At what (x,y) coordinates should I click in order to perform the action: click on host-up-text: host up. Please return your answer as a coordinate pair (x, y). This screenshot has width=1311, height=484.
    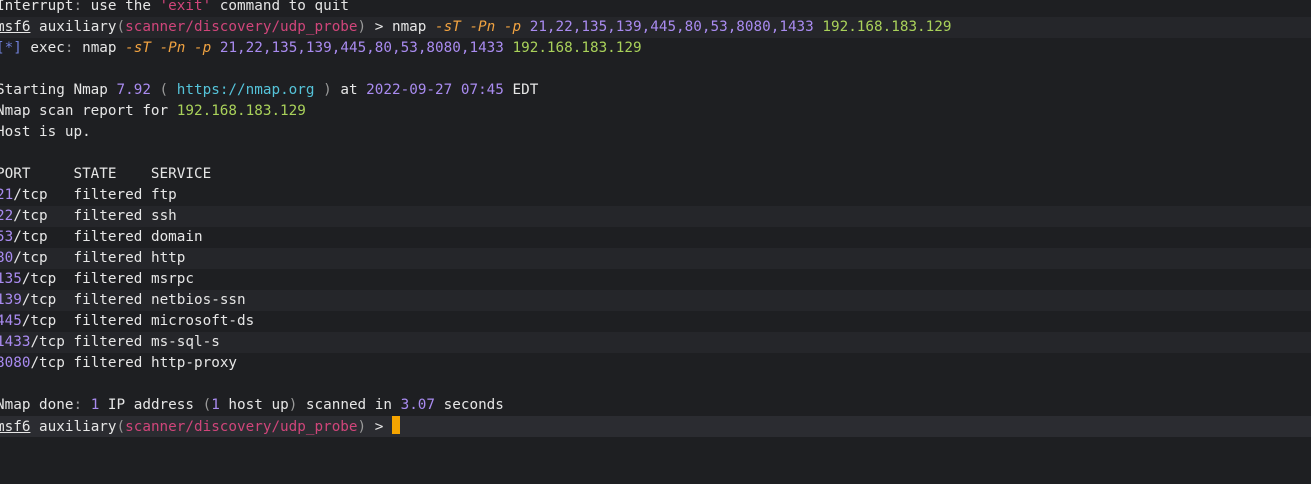
    Looking at the image, I should click on (254, 405).